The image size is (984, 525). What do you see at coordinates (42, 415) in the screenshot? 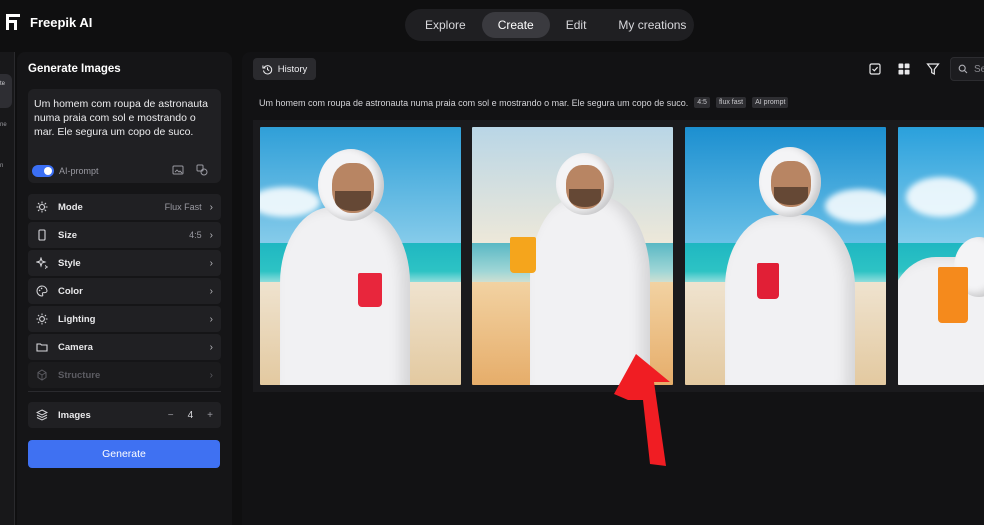
I see `layers-icon` at bounding box center [42, 415].